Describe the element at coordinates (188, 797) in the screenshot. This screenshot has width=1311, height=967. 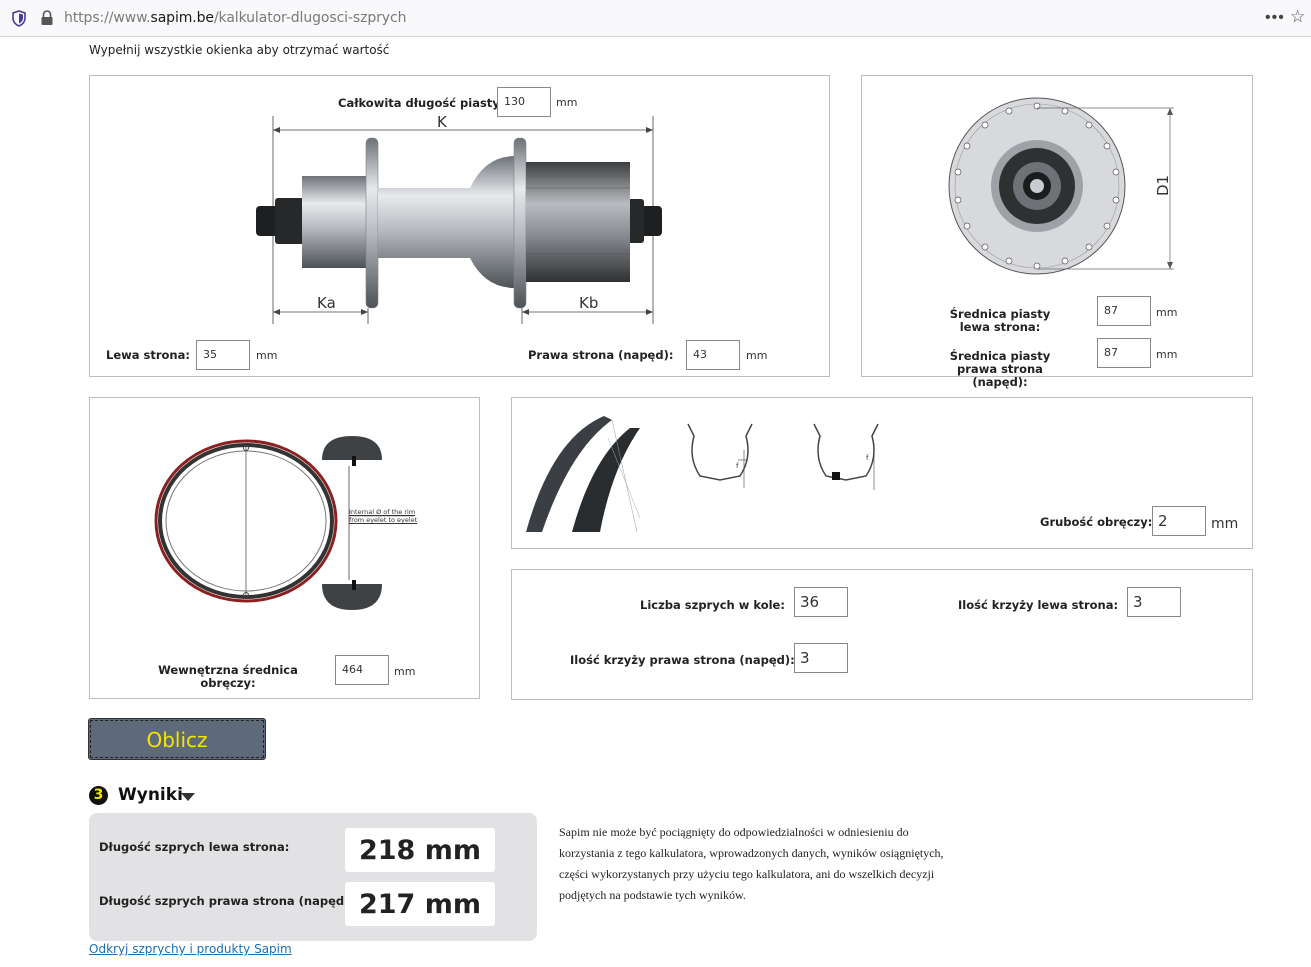
I see `chevron-down-icon` at that location.